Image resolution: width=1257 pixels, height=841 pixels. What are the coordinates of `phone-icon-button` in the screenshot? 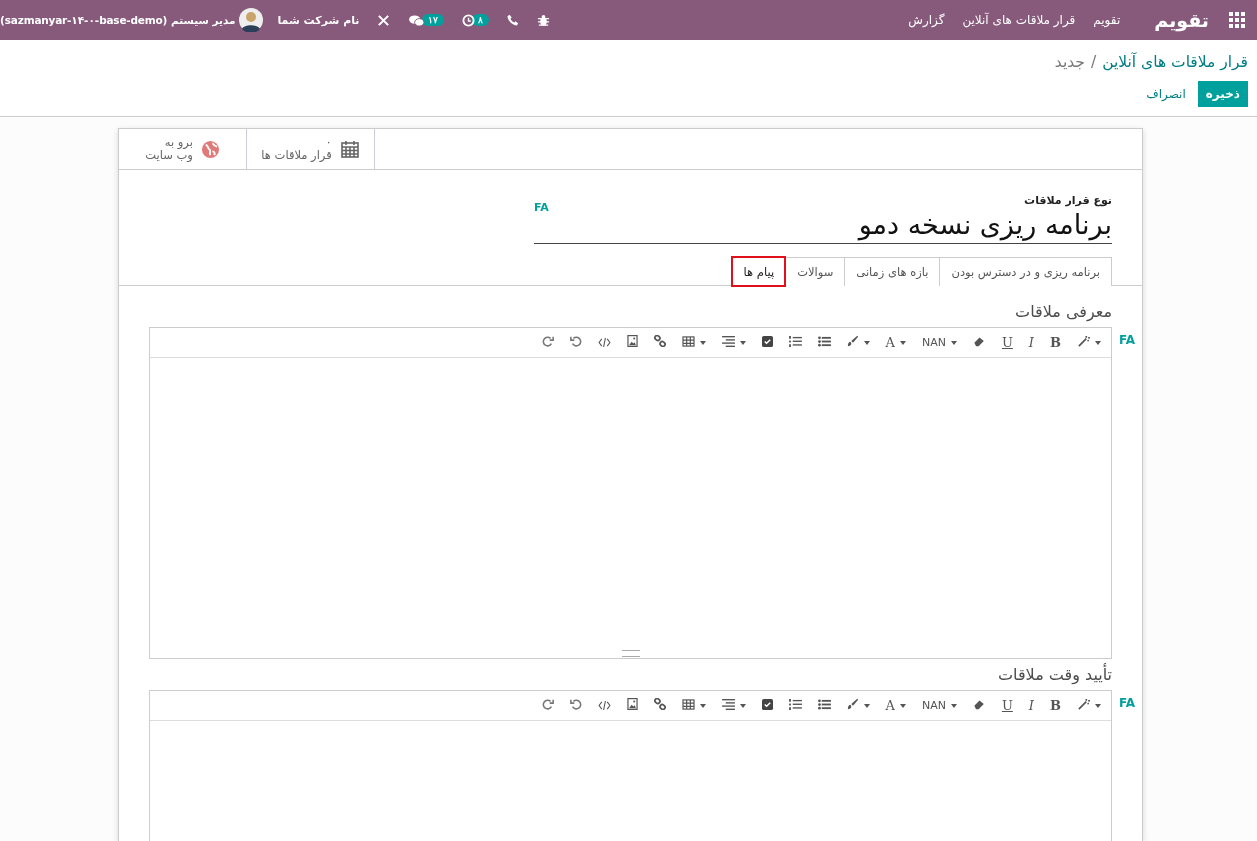 It's located at (513, 20).